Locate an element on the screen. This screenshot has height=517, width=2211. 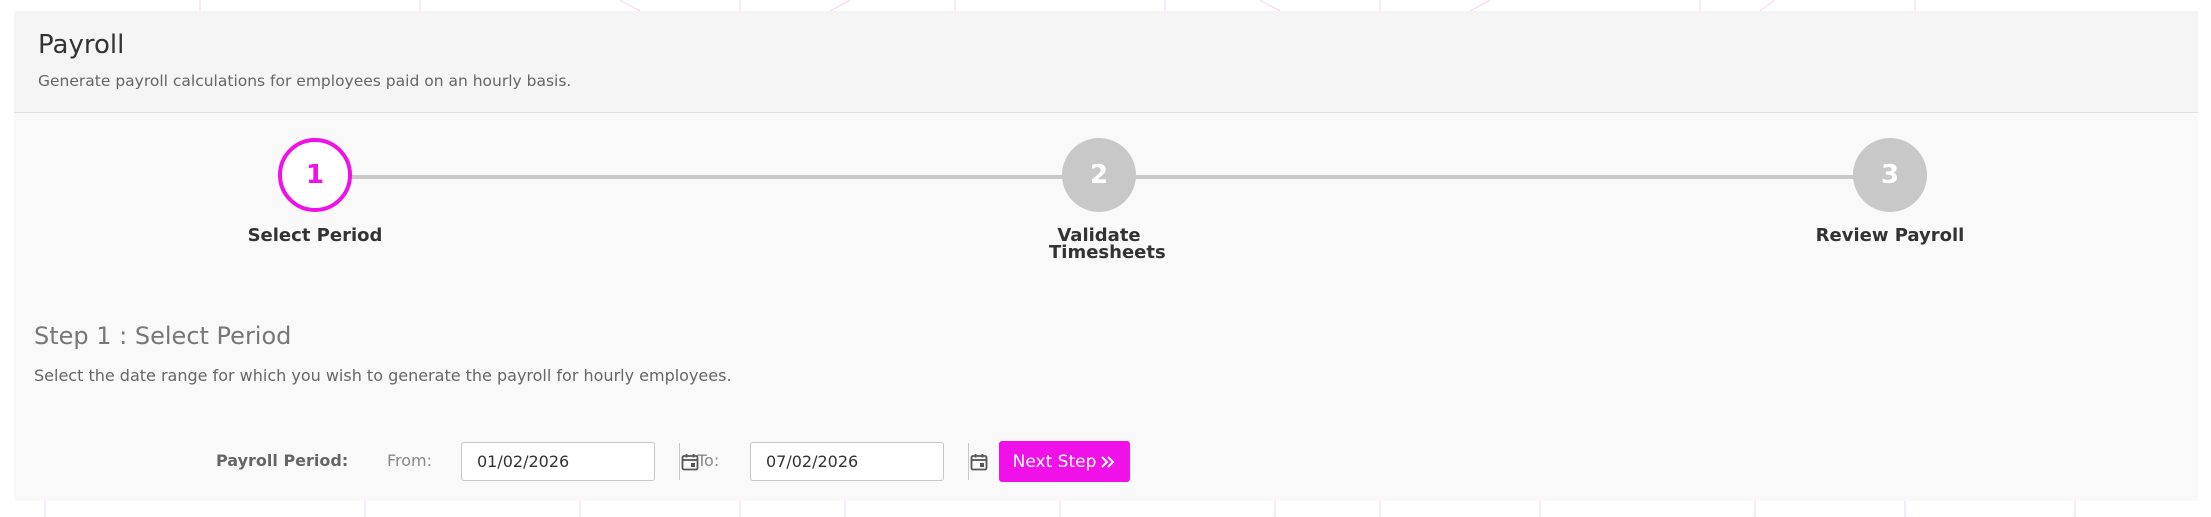
from-date-input is located at coordinates (570, 461).